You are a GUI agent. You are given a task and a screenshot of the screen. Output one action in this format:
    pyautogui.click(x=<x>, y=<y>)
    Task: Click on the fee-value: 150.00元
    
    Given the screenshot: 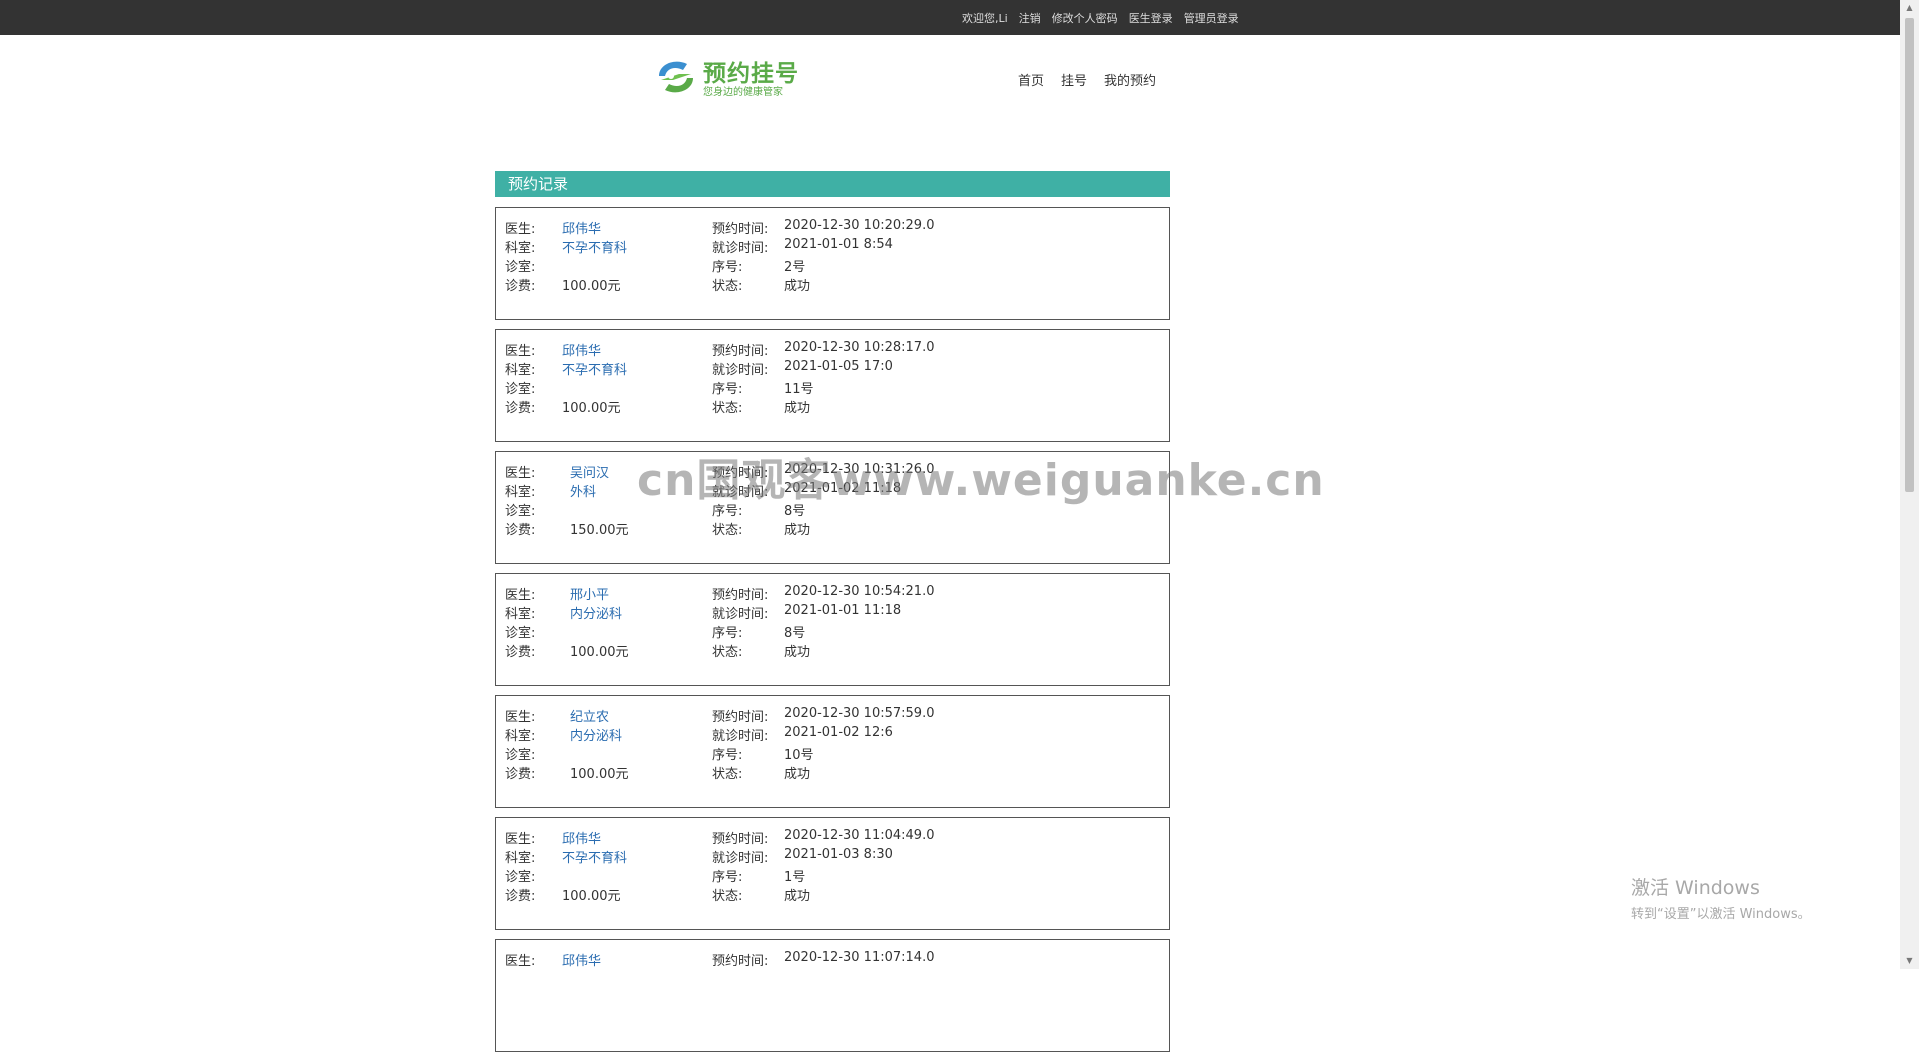 What is the action you would take?
    pyautogui.click(x=599, y=530)
    